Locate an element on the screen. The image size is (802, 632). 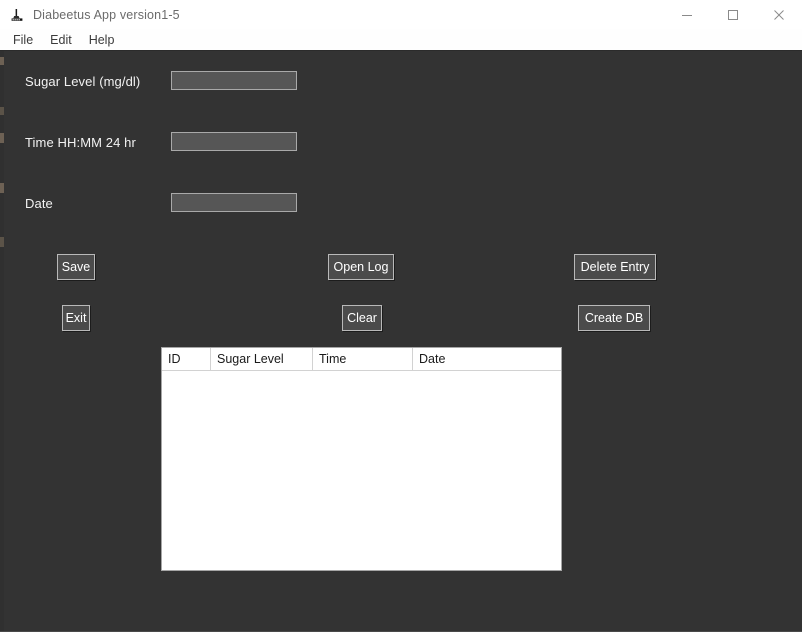
sugar-level-input is located at coordinates (234, 80).